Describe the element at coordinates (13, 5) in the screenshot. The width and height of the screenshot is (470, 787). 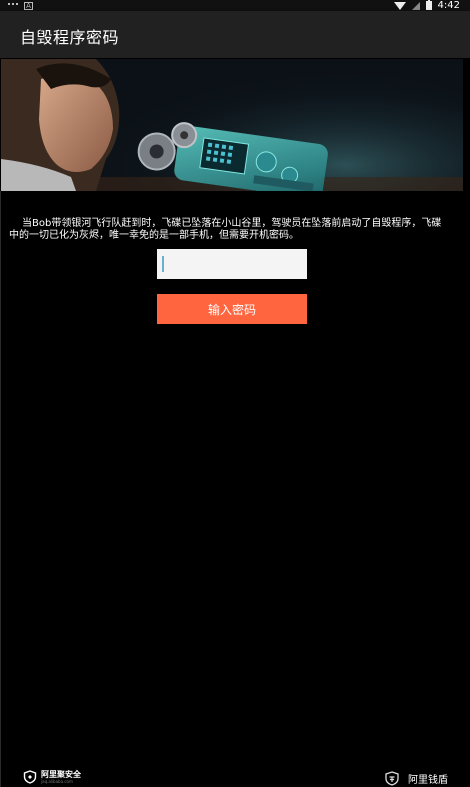
I see `notification-dots-icon` at that location.